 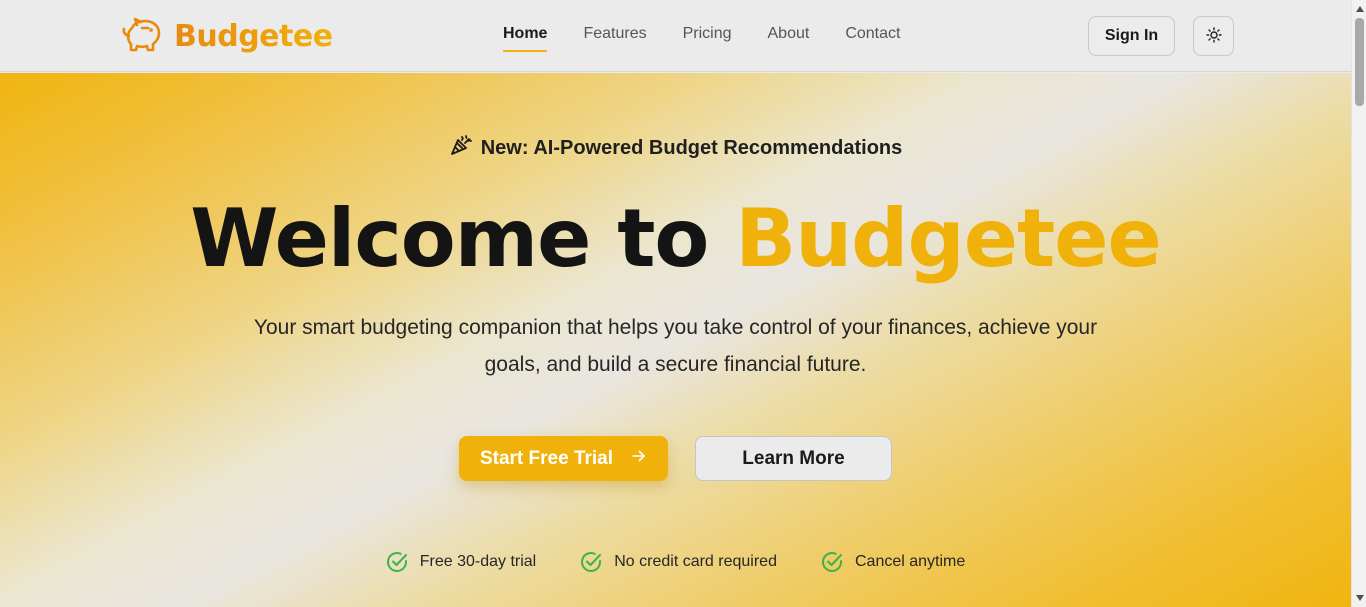 I want to click on arrow-right-icon, so click(x=639, y=459).